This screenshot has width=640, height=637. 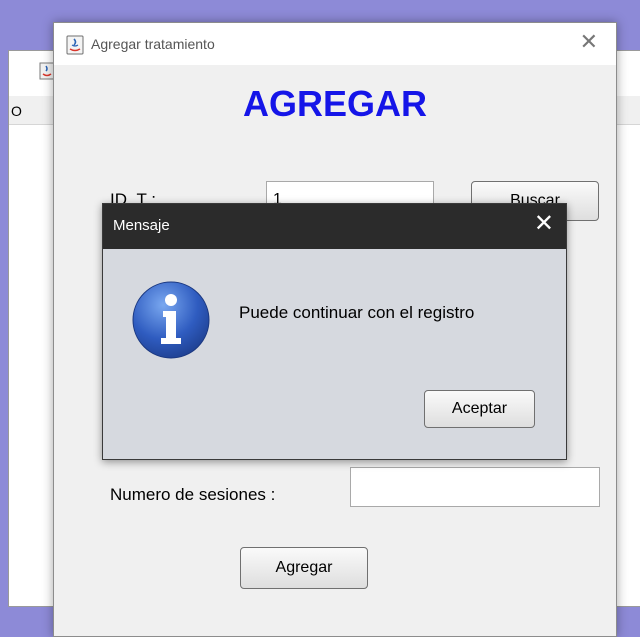 What do you see at coordinates (16, 111) in the screenshot?
I see `menu-item: O` at bounding box center [16, 111].